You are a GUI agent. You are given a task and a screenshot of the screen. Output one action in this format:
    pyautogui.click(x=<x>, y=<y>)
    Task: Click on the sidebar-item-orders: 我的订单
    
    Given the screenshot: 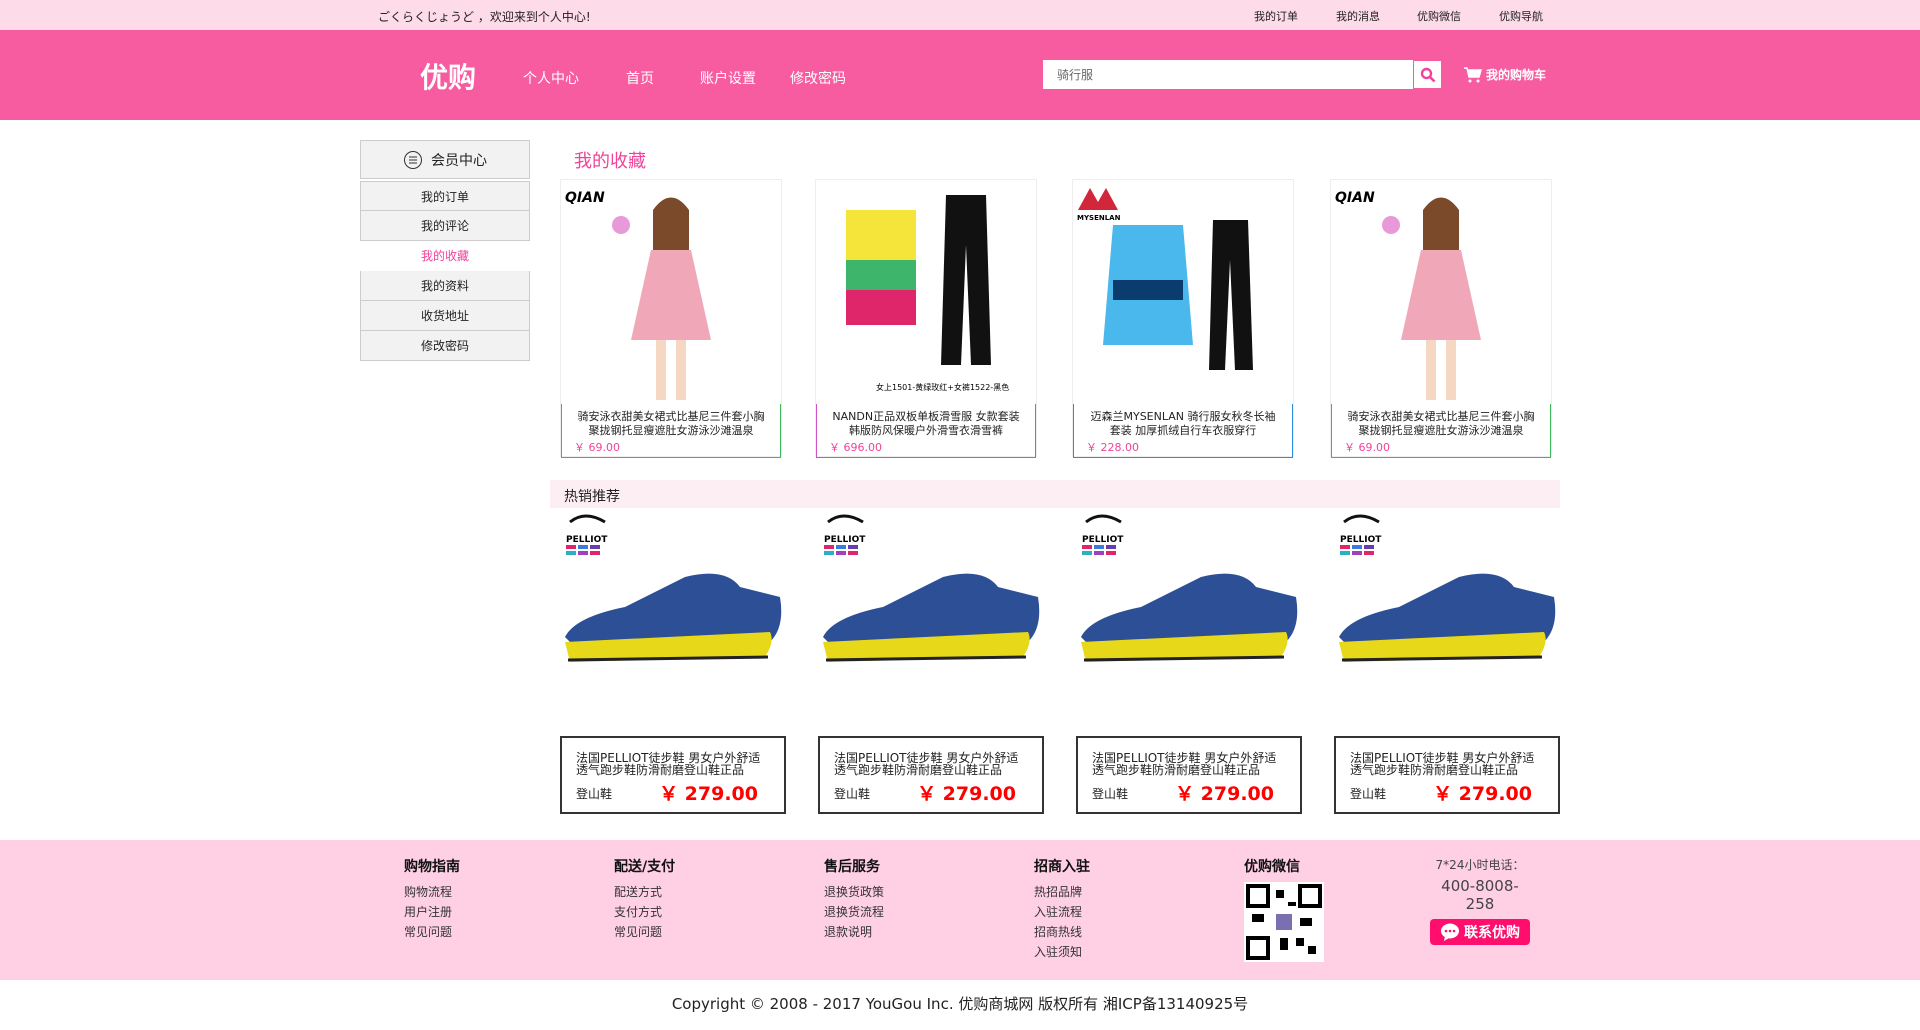 What is the action you would take?
    pyautogui.click(x=445, y=196)
    